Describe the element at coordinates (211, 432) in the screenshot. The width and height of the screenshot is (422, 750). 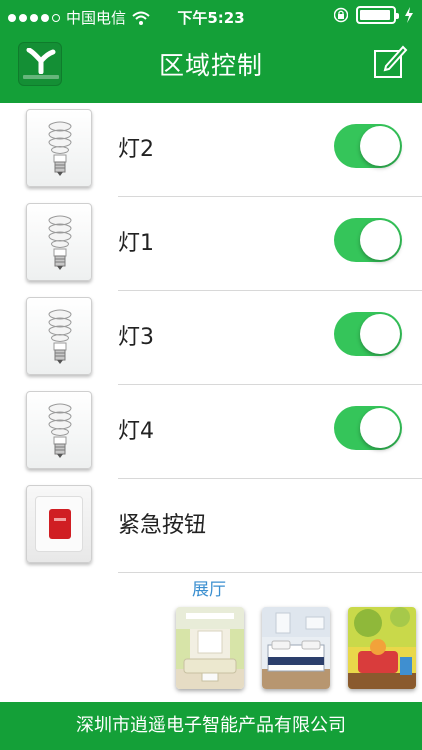
I see `device-row-light-4: 灯4` at that location.